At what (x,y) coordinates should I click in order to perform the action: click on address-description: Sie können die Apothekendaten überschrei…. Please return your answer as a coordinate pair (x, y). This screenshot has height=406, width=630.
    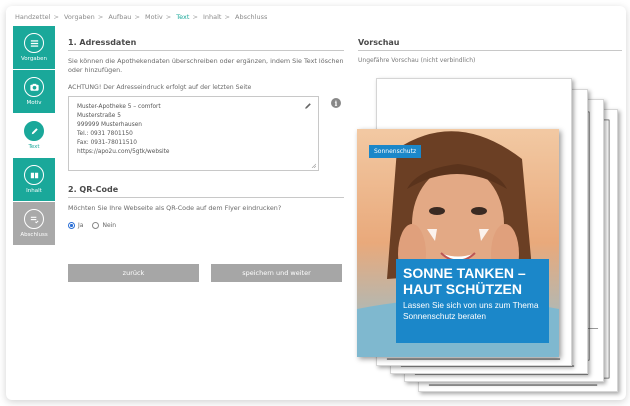
    Looking at the image, I should click on (206, 65).